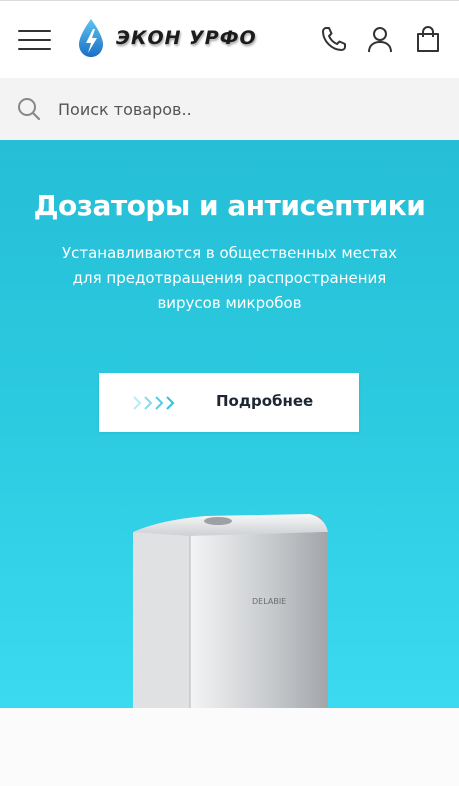 This screenshot has width=459, height=786. I want to click on search-input, so click(248, 109).